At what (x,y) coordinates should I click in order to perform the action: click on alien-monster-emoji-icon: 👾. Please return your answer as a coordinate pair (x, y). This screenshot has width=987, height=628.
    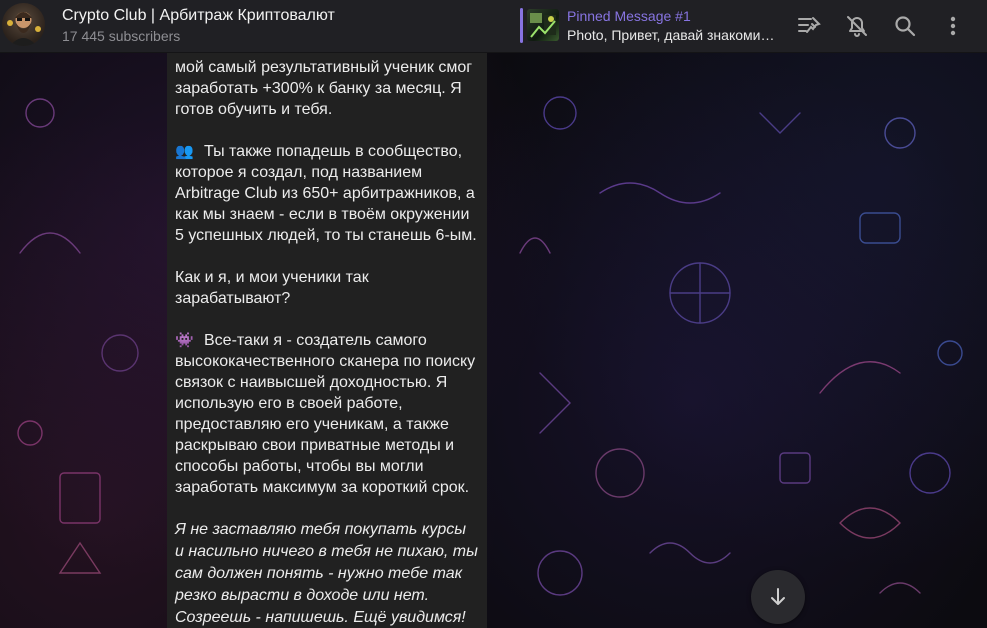
    Looking at the image, I should click on (184, 340).